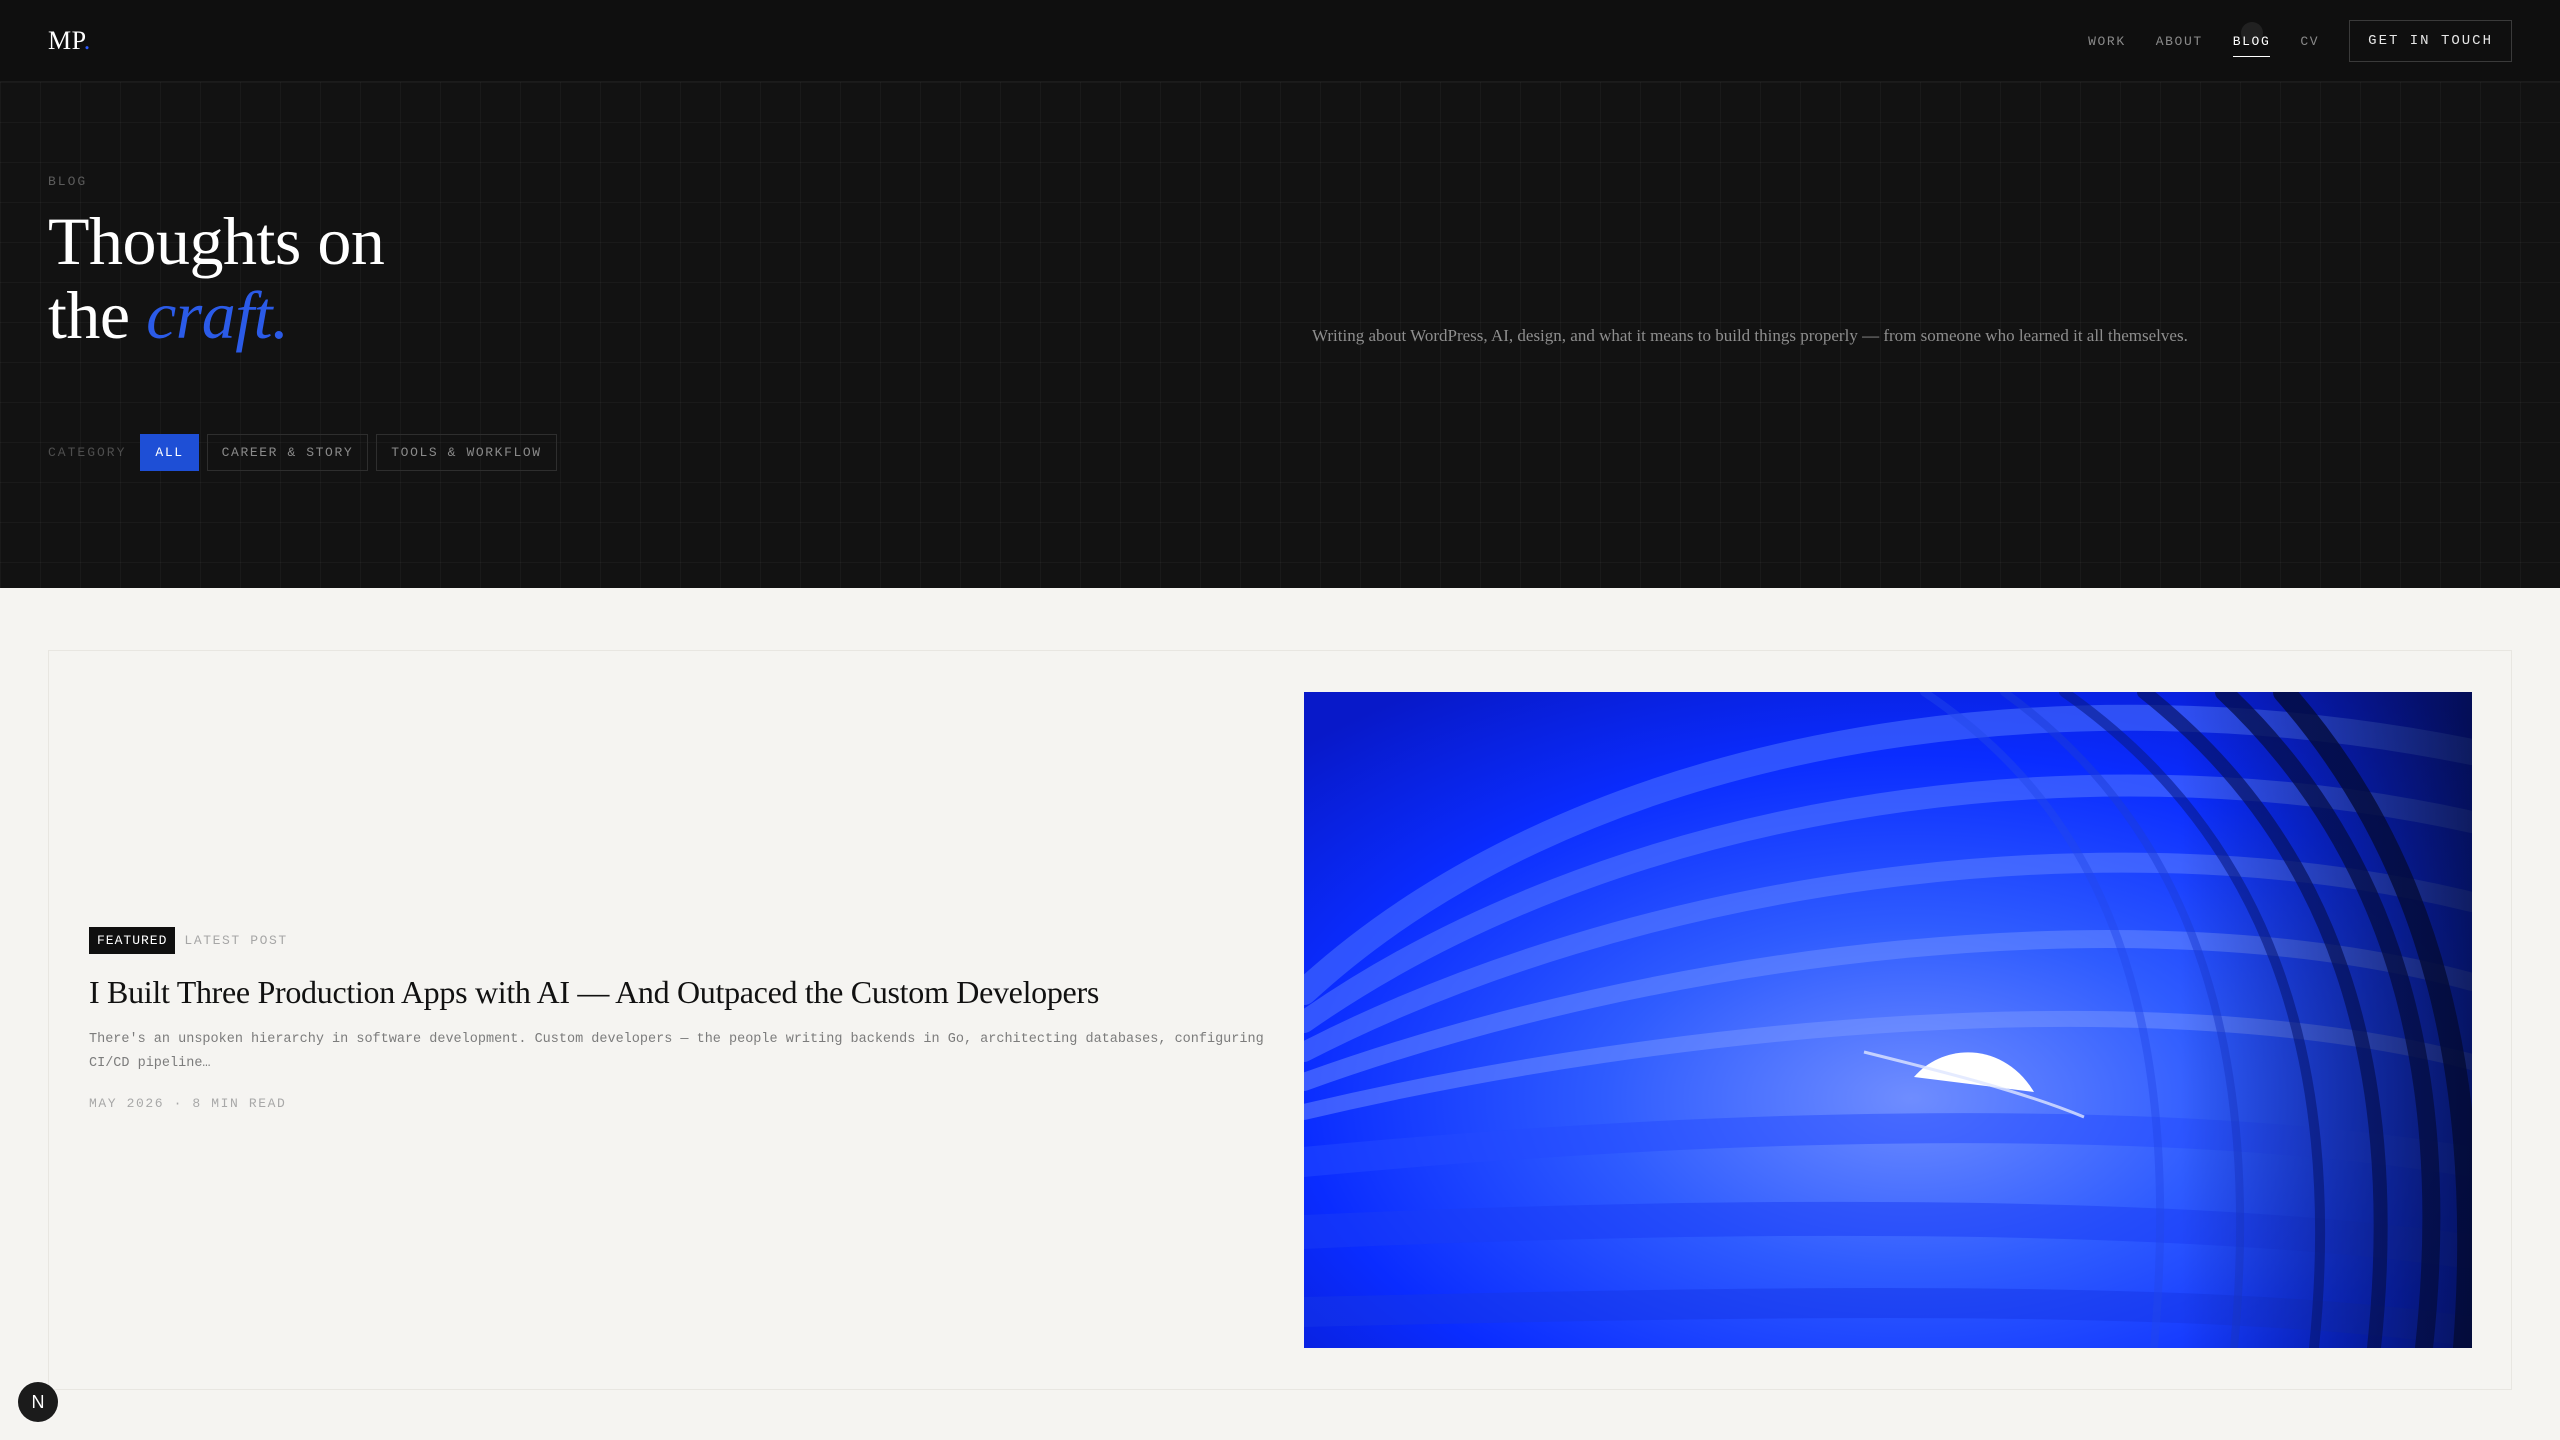 The height and width of the screenshot is (1440, 2560). I want to click on hero-eyebrow: BLOG, so click(68, 181).